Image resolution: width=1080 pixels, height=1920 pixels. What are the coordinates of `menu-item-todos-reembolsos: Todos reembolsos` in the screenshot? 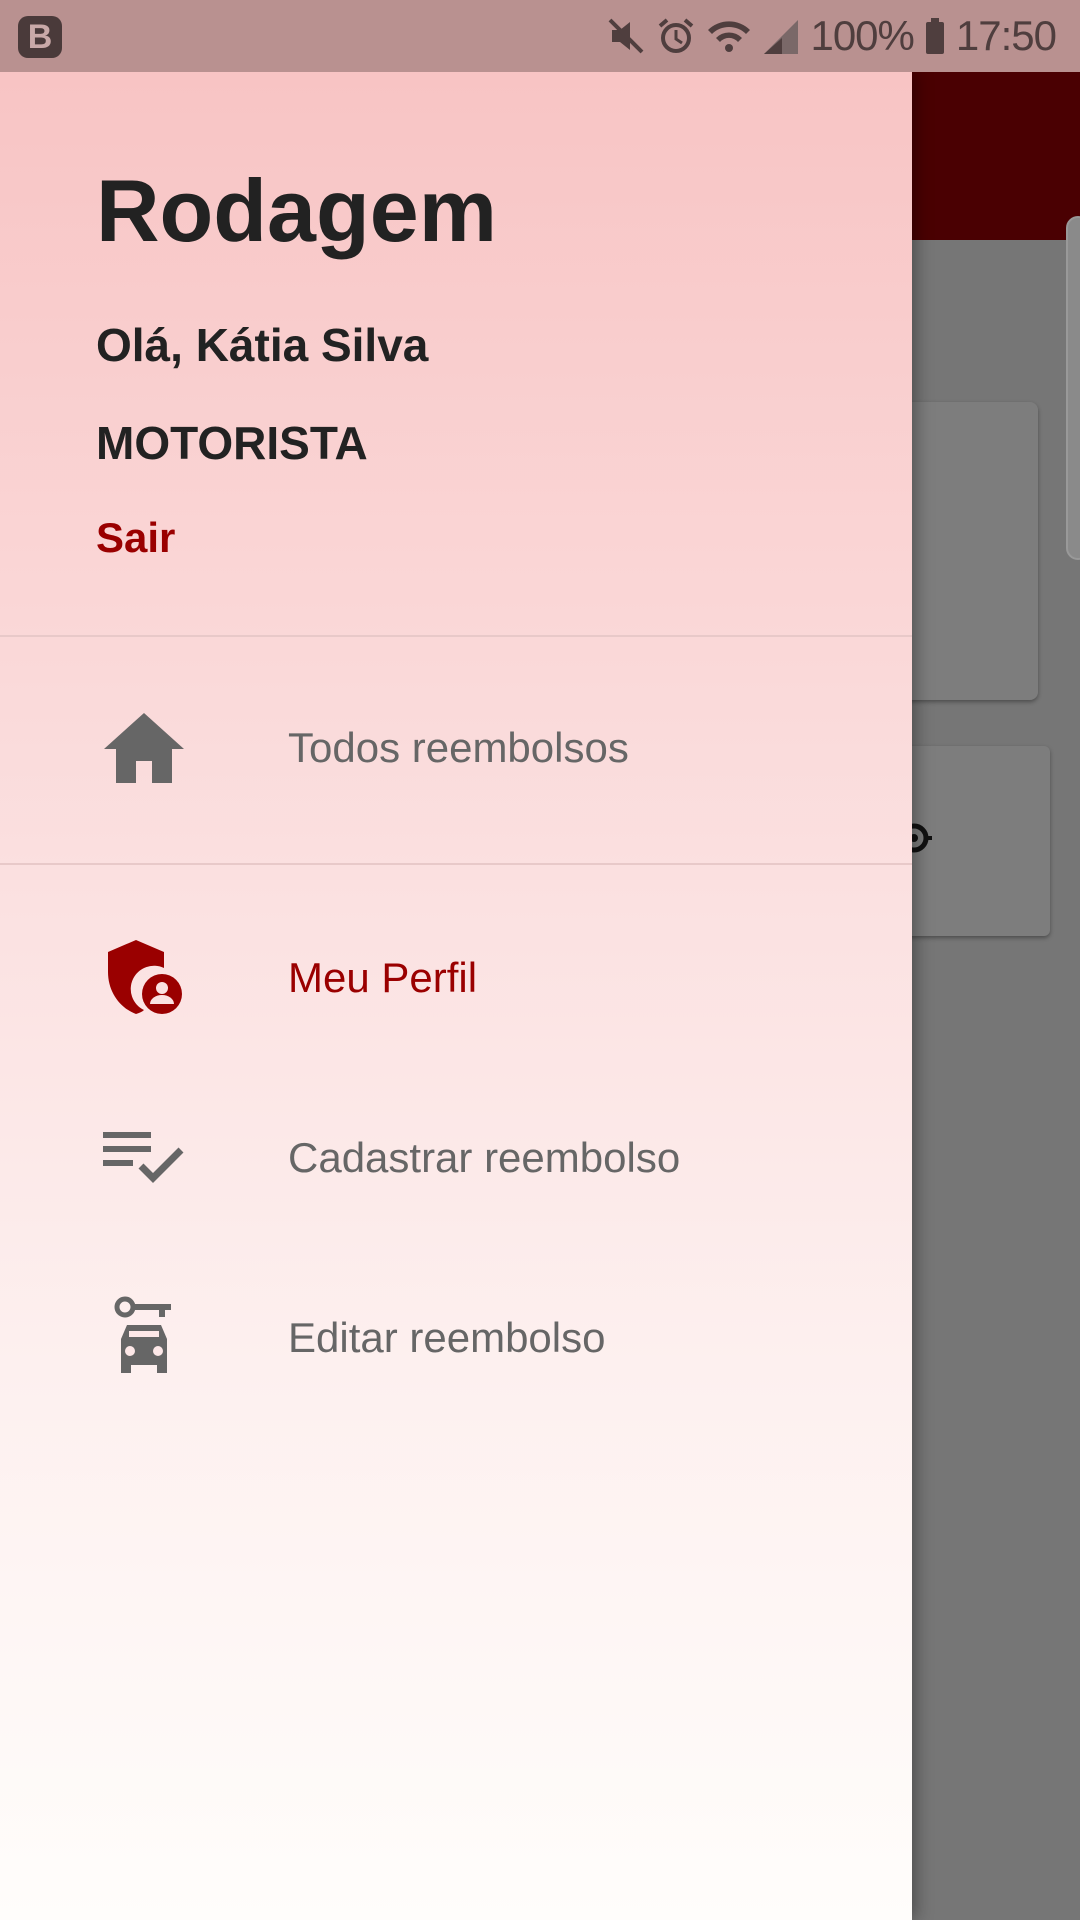 It's located at (456, 748).